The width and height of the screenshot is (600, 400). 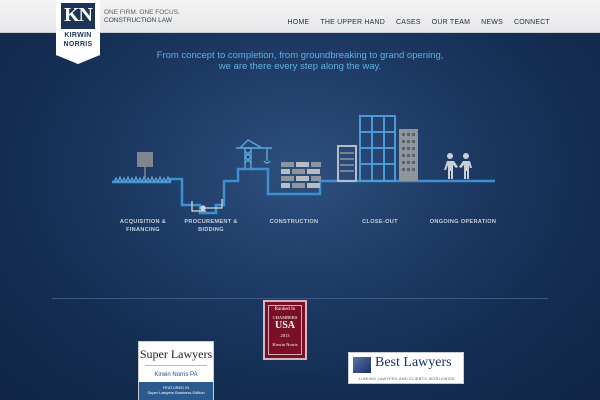 I want to click on nav-home: HOME, so click(x=299, y=22).